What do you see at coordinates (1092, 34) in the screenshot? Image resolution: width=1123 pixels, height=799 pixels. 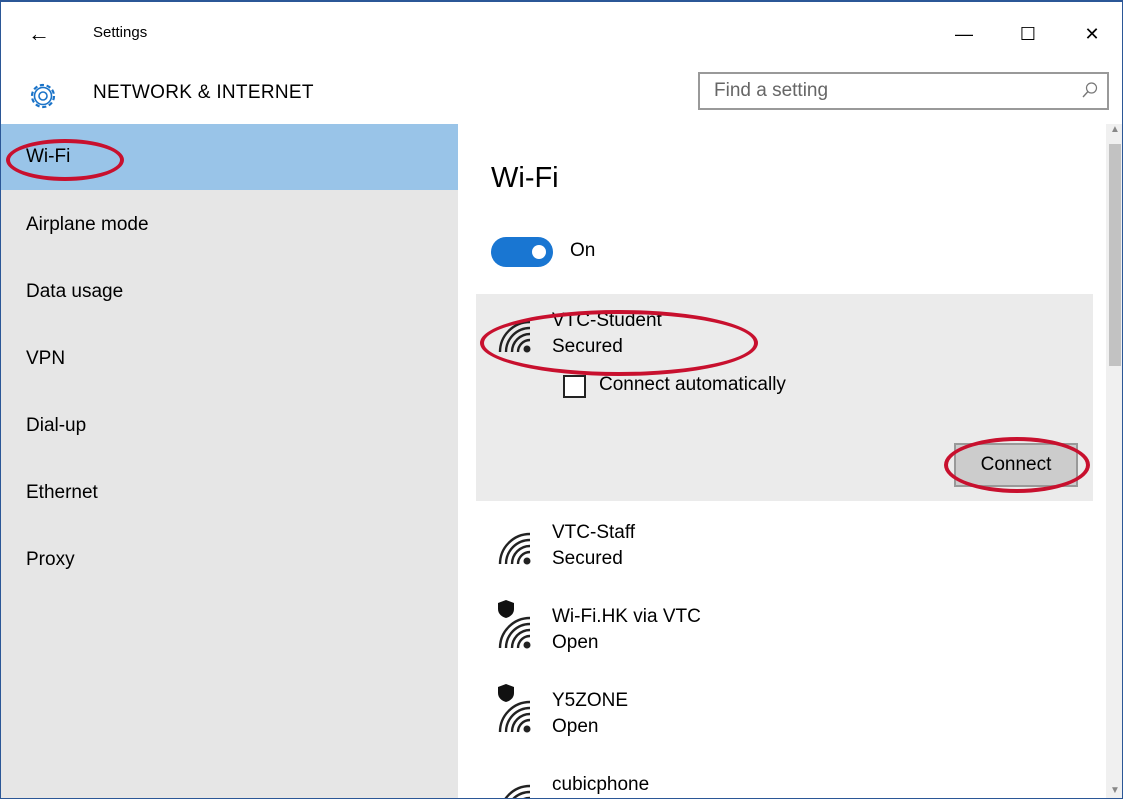 I see `close-button: ✕` at bounding box center [1092, 34].